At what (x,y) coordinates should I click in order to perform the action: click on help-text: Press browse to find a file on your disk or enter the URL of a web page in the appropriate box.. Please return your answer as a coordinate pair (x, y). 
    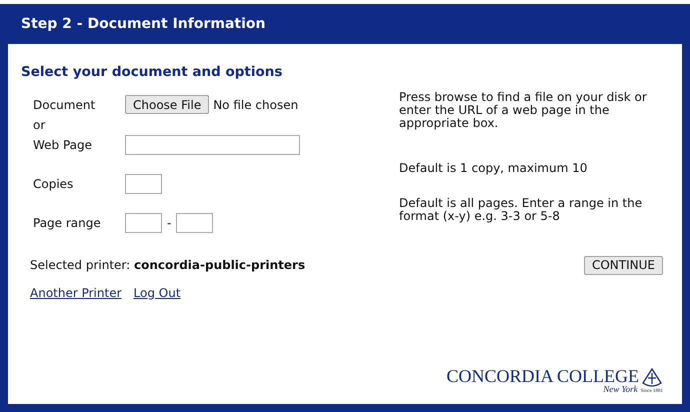
    Looking at the image, I should click on (523, 110).